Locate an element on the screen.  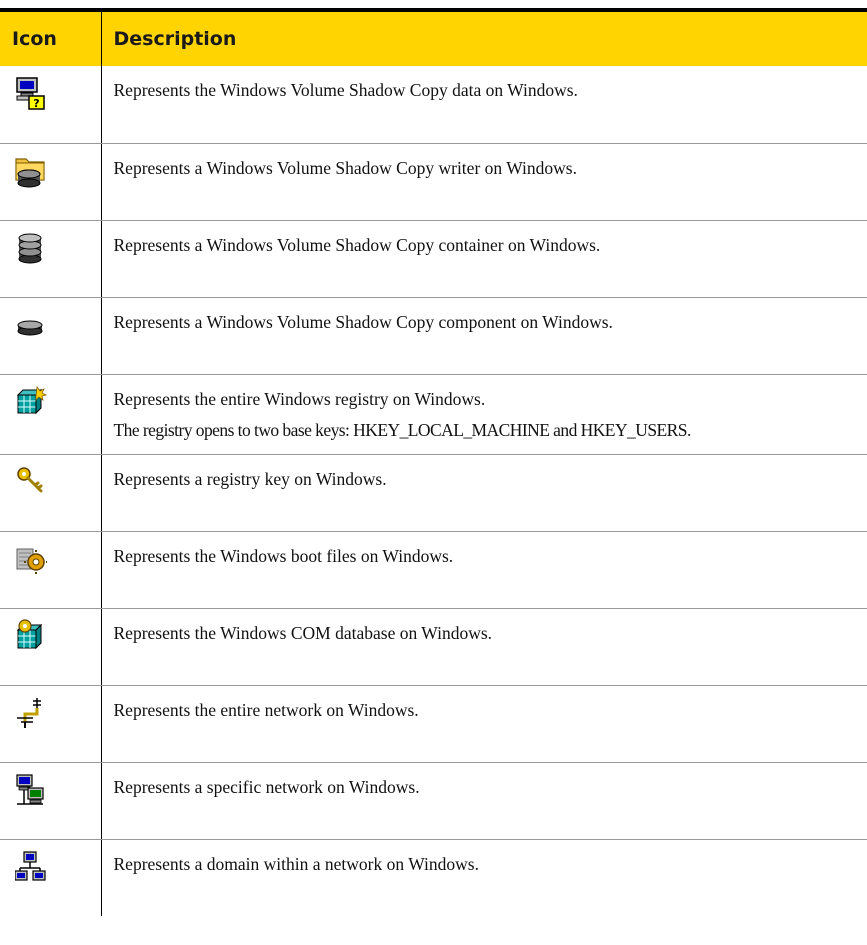
vss-writer-icon is located at coordinates (31, 171).